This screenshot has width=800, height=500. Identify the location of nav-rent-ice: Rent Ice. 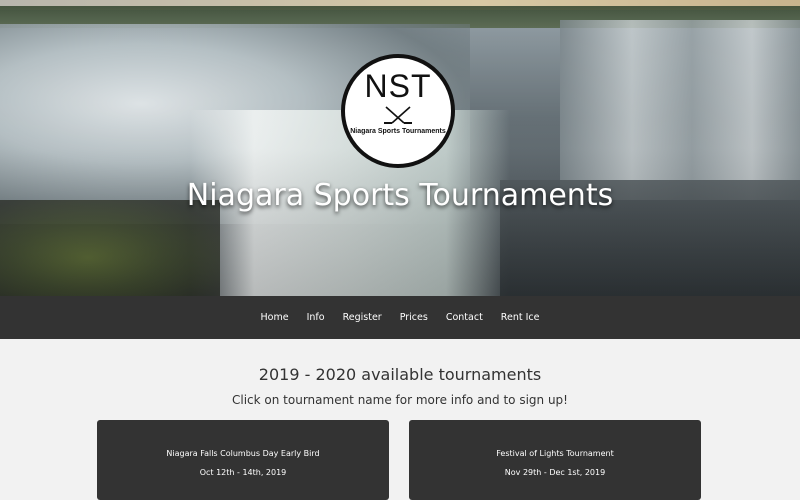
(520, 317).